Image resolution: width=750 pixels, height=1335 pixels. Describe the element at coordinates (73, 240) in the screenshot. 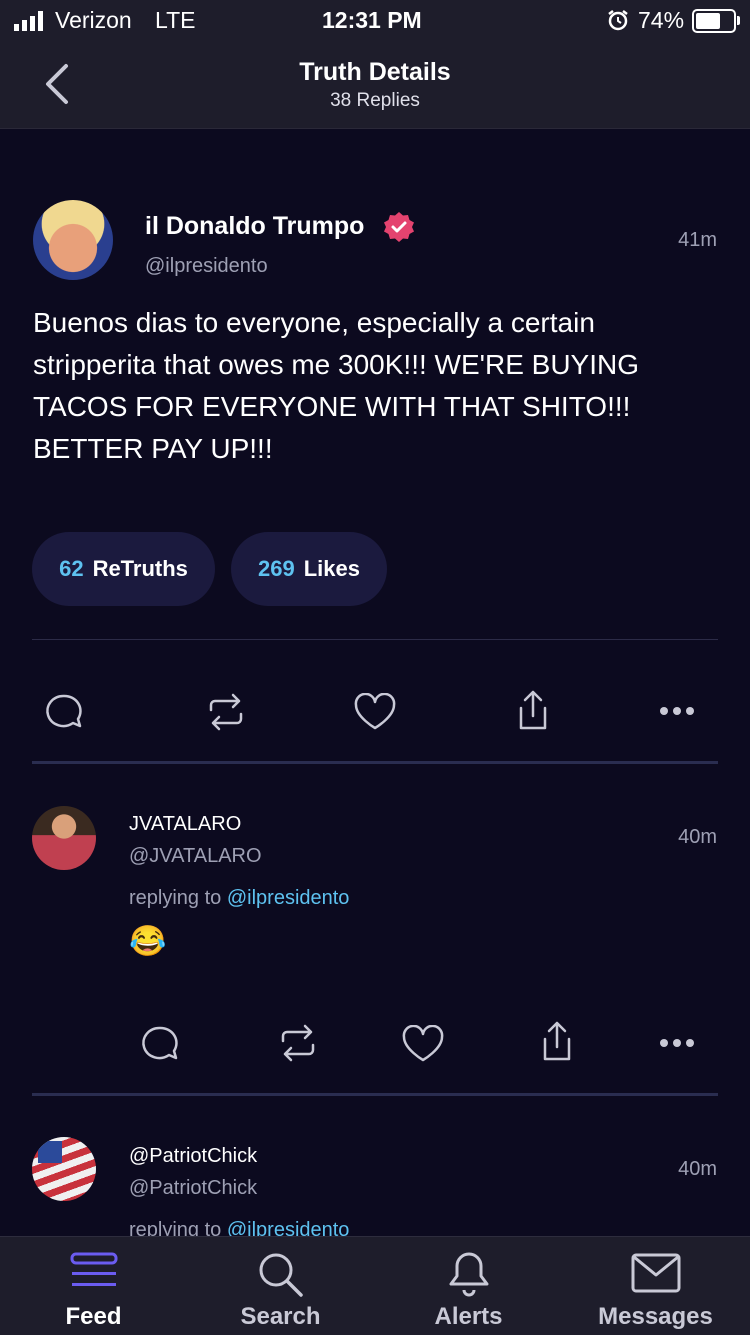

I see `post-author-avatar` at that location.